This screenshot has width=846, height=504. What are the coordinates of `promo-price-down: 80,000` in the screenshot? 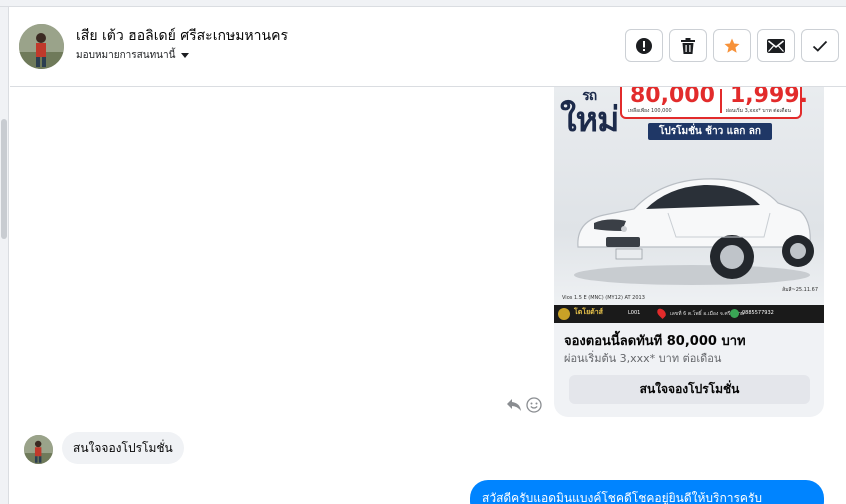 It's located at (672, 97).